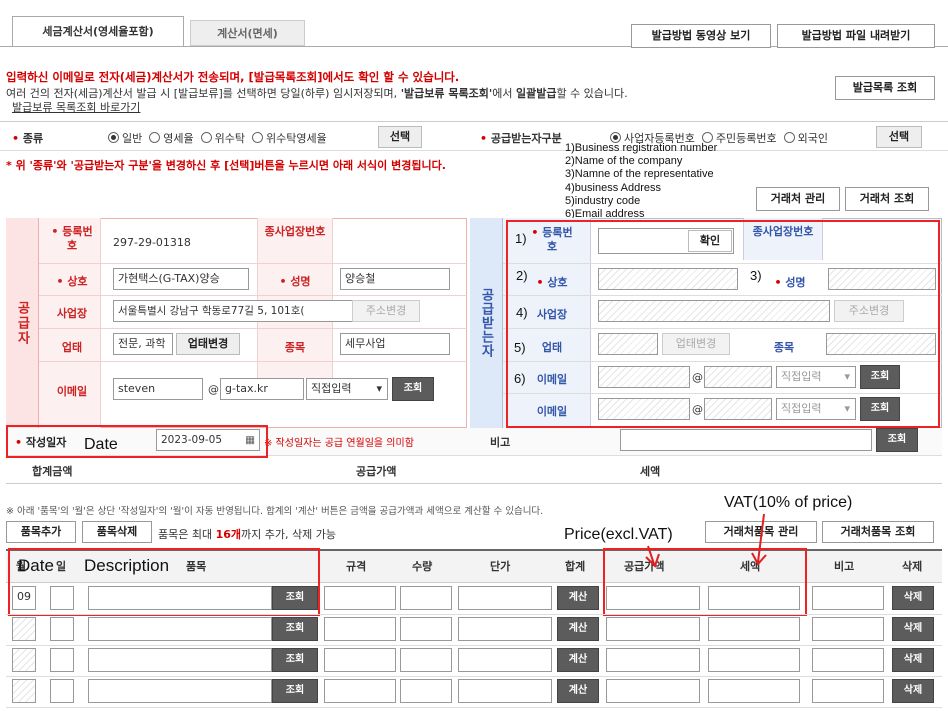 The image size is (948, 711). What do you see at coordinates (652, 556) in the screenshot?
I see `price-arrow-icon` at bounding box center [652, 556].